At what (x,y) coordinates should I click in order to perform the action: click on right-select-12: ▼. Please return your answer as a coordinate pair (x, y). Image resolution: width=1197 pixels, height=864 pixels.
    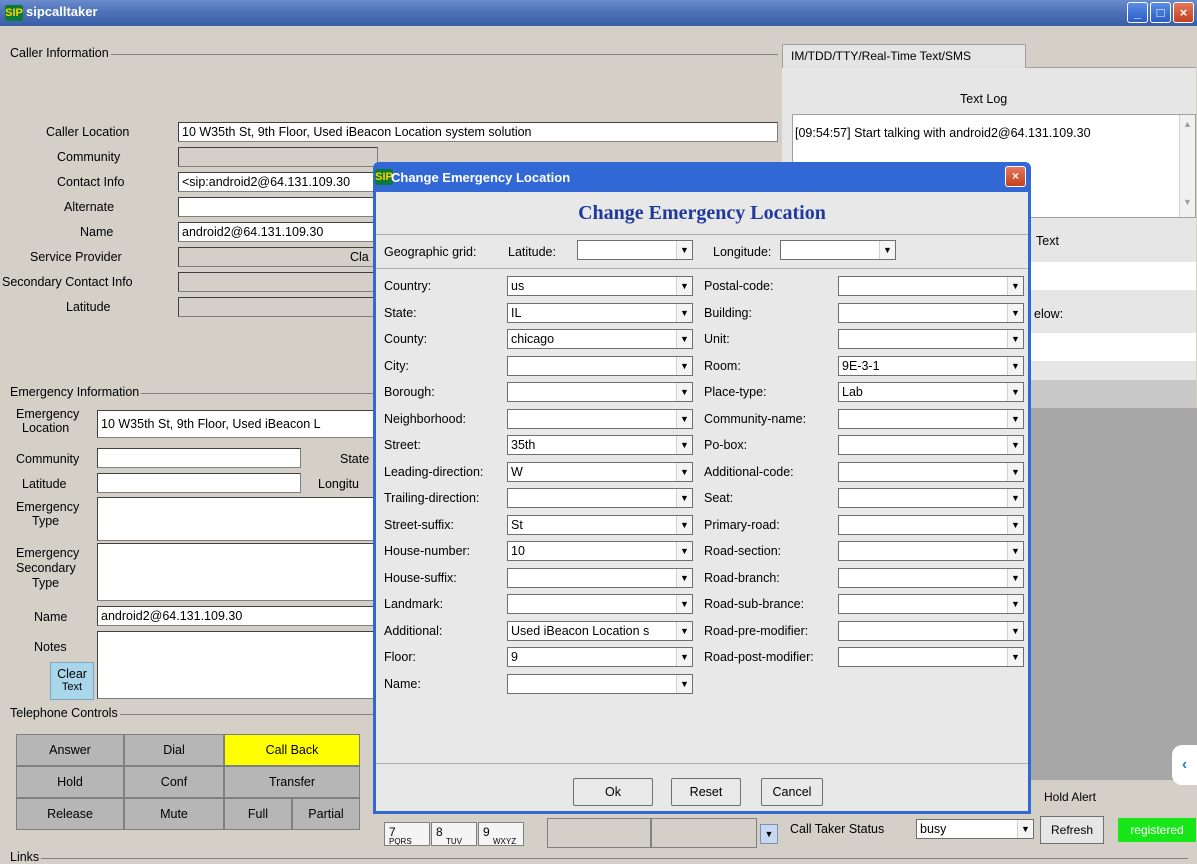
    Looking at the image, I should click on (931, 604).